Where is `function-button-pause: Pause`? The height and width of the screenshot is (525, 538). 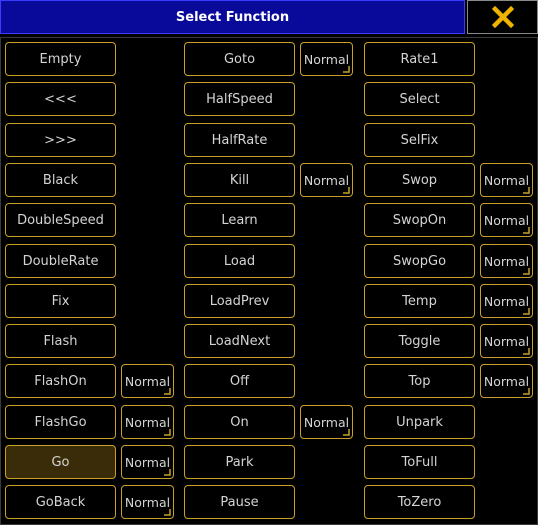
function-button-pause: Pause is located at coordinates (239, 502).